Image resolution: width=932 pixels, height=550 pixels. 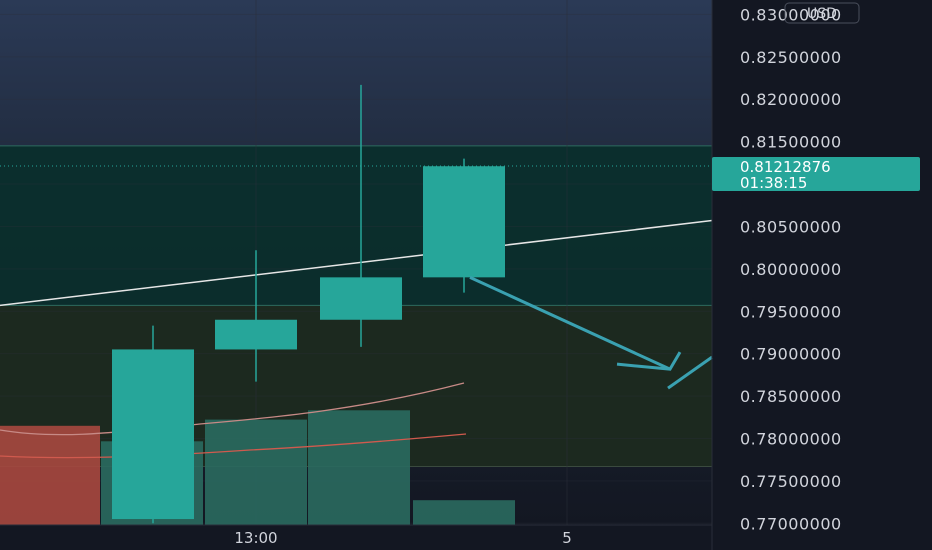 I want to click on price-tick-label: 0.81500000, so click(x=791, y=142).